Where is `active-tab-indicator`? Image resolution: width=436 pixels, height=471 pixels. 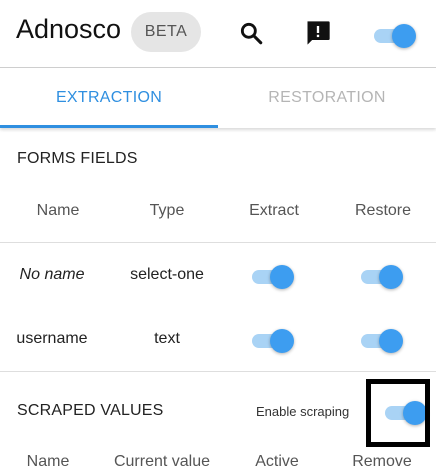 active-tab-indicator is located at coordinates (109, 126).